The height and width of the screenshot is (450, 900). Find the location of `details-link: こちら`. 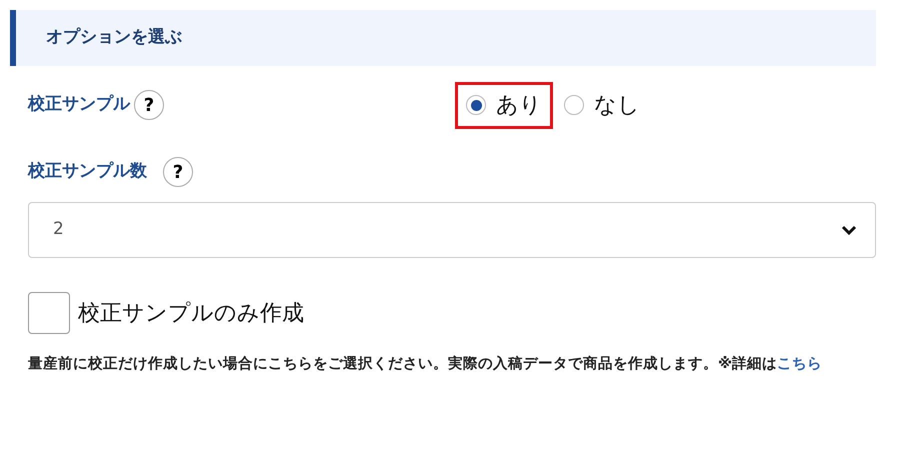

details-link: こちら is located at coordinates (799, 364).